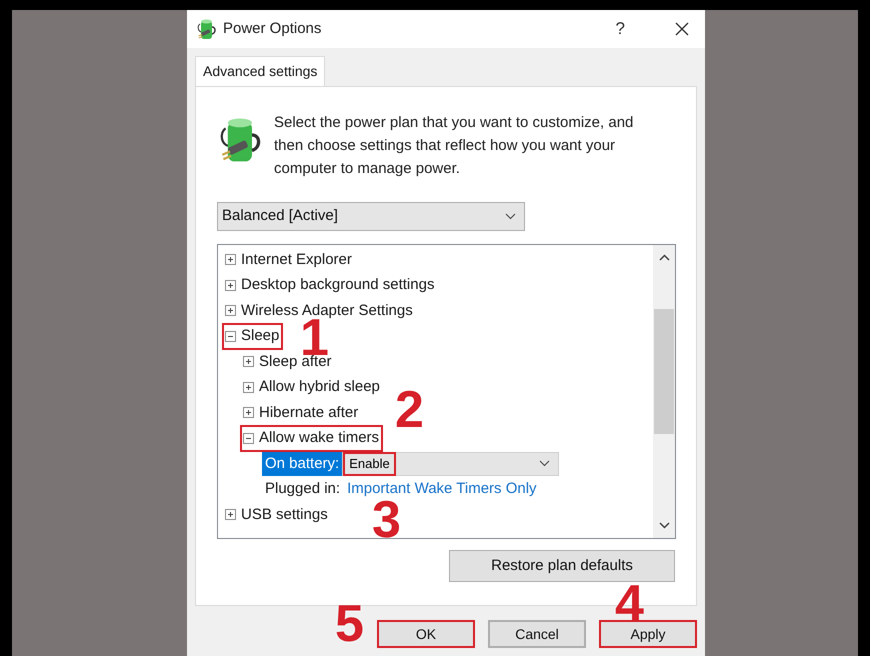 This screenshot has width=870, height=656. I want to click on setting-link: Important Wake Timers Only, so click(442, 489).